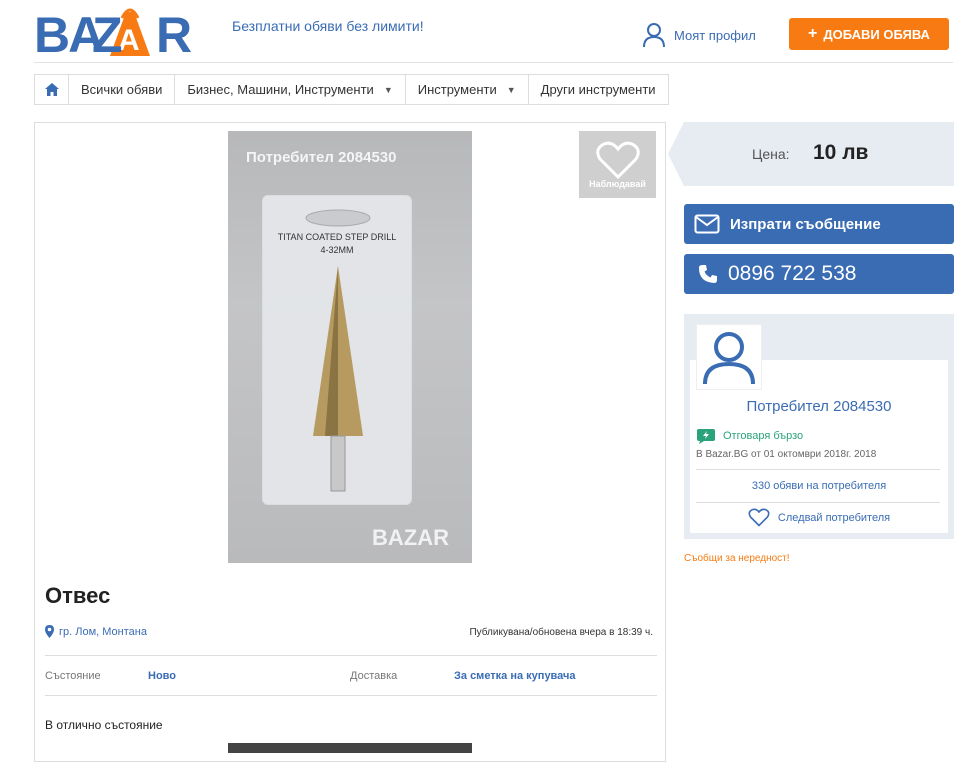 The height and width of the screenshot is (762, 976). I want to click on phone-number: 0896 722 538, so click(792, 273).